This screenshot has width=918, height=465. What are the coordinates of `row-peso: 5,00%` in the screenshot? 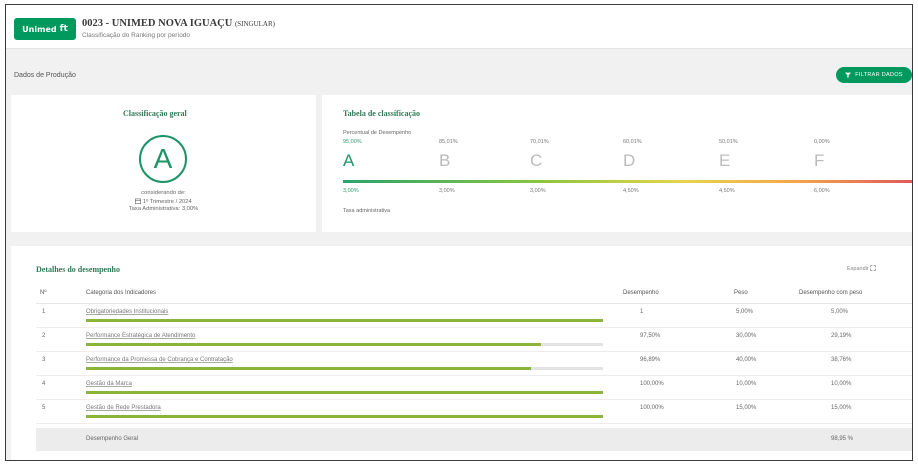 It's located at (745, 312).